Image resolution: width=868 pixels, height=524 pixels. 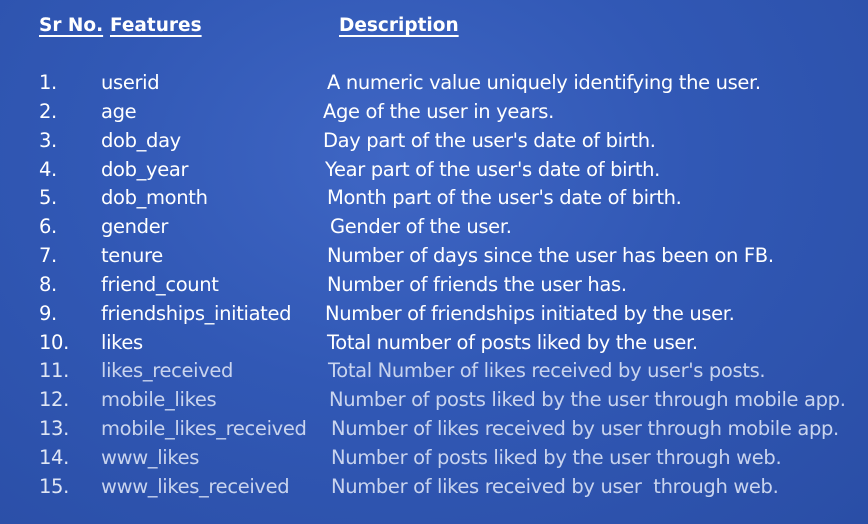 What do you see at coordinates (504, 198) in the screenshot?
I see `feature-description: Month part of the user's date of birth.` at bounding box center [504, 198].